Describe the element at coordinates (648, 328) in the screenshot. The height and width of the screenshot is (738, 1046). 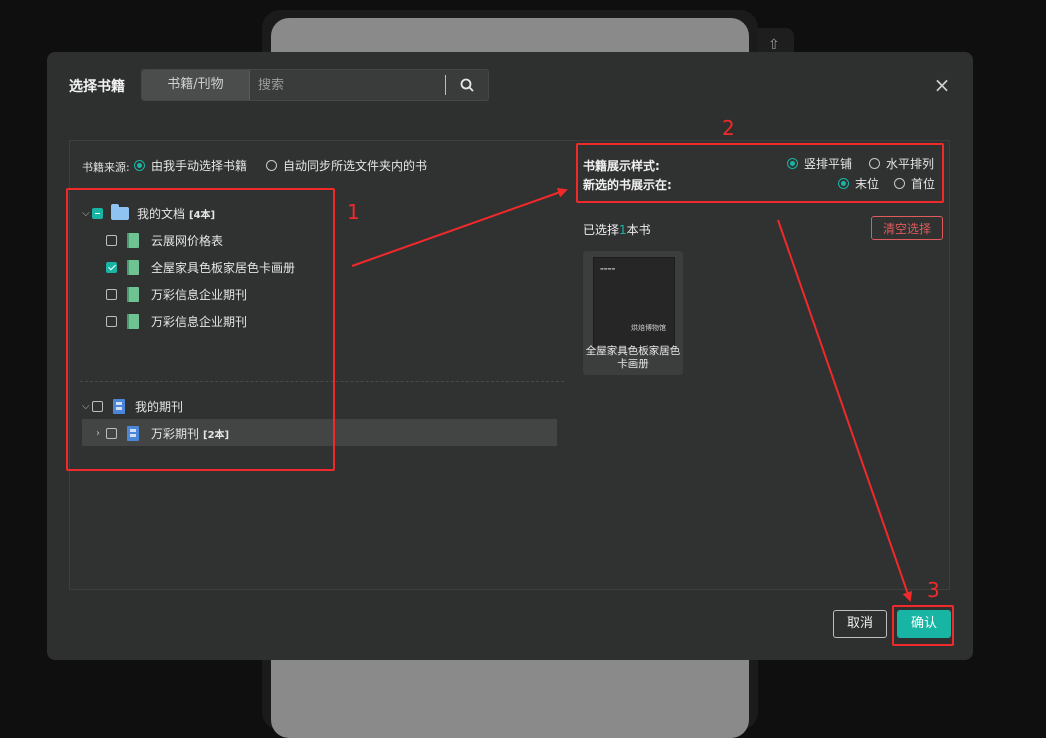
I see `cover-title: 烘焙博物馆` at that location.